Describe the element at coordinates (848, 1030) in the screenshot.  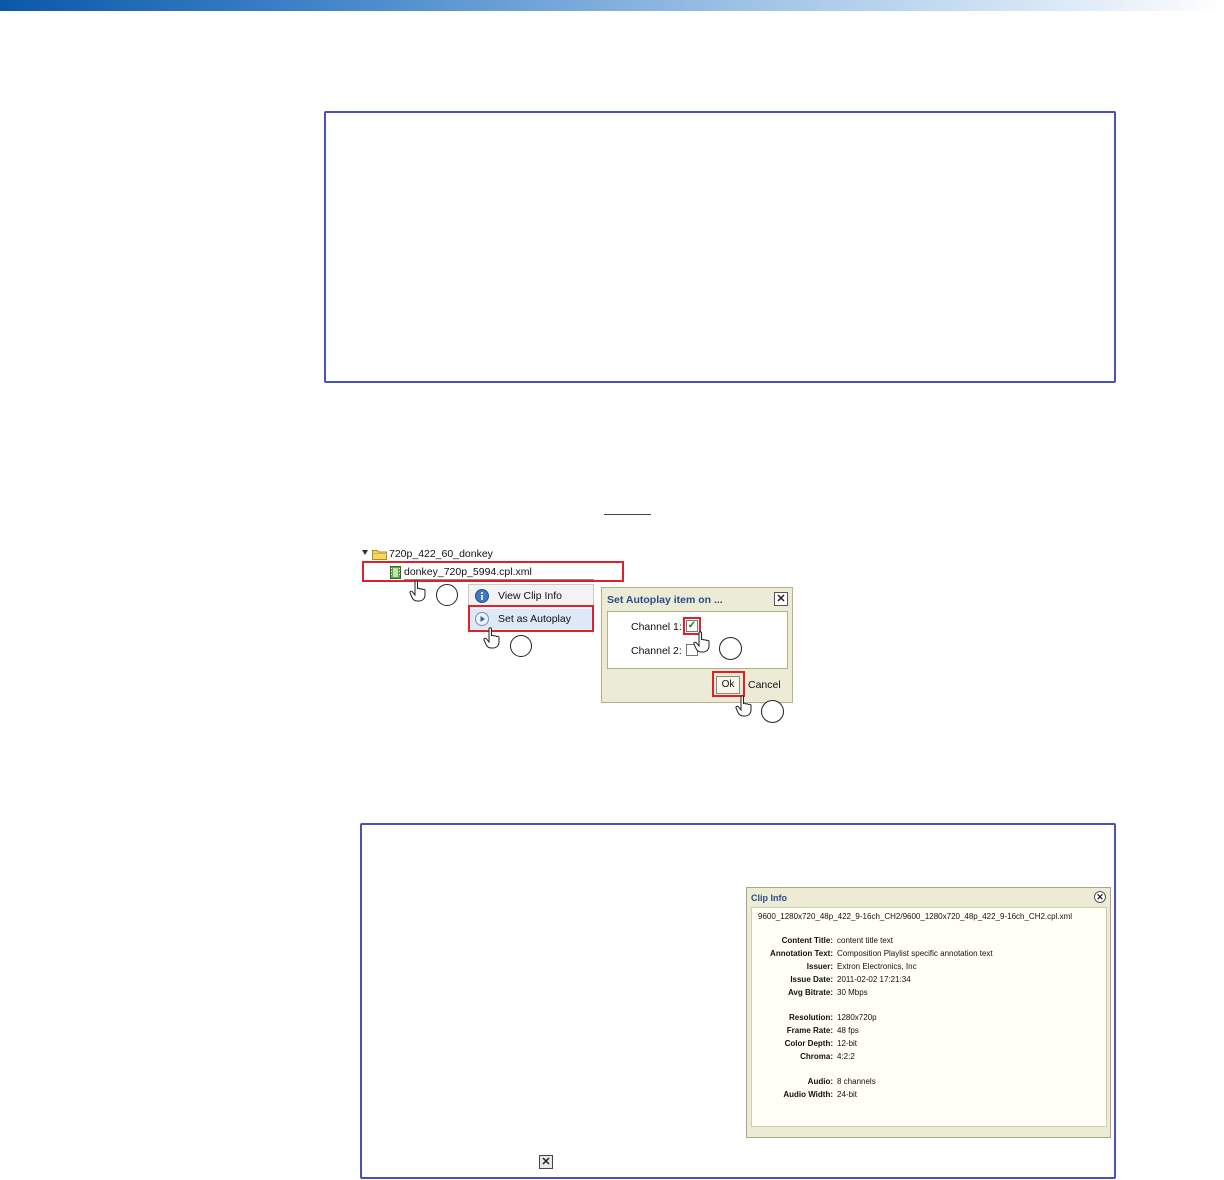
I see `field-value: 48 fps` at that location.